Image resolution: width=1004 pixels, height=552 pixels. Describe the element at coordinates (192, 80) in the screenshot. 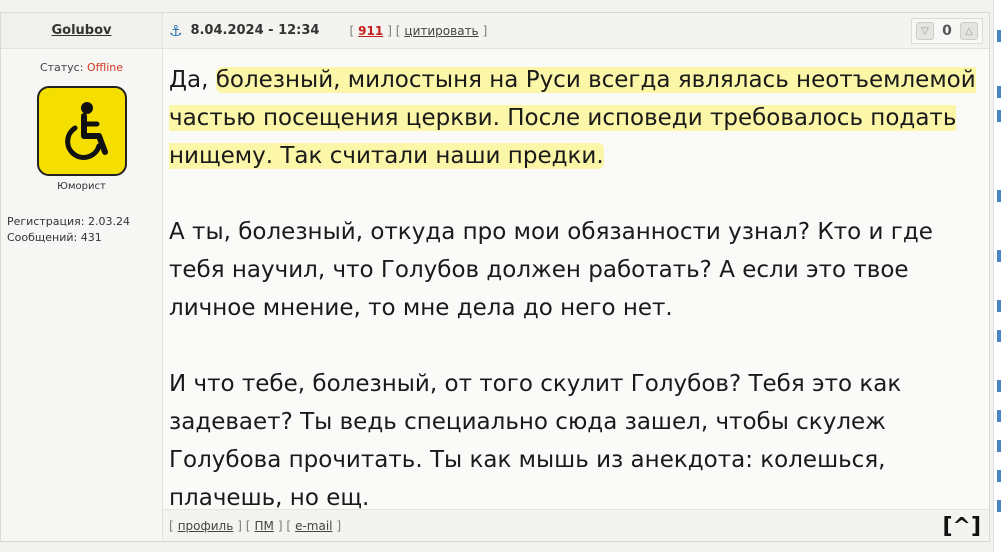

I see `para1-plain: Да,` at that location.